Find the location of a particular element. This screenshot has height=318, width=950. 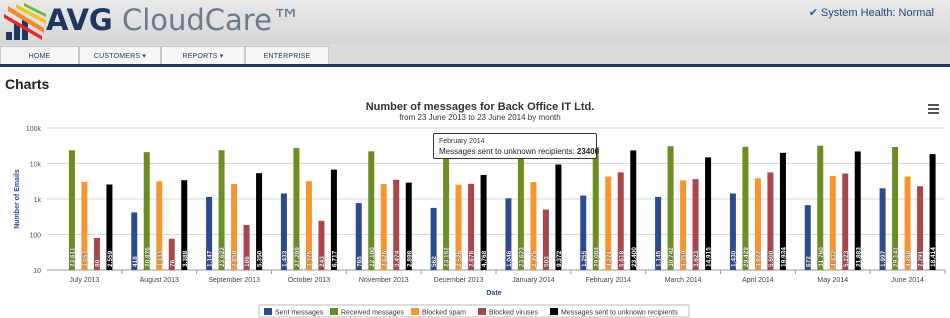

data-label: 29,141 is located at coordinates (896, 257).